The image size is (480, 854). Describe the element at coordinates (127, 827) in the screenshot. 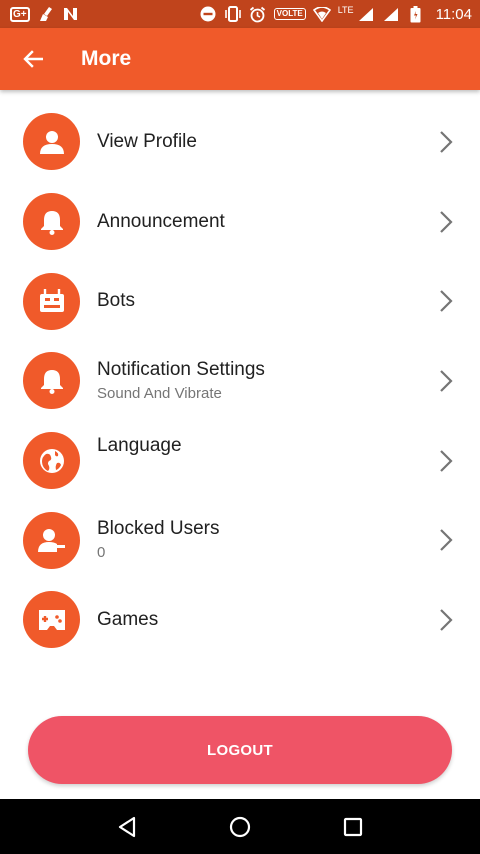

I see `nav-back-icon` at that location.